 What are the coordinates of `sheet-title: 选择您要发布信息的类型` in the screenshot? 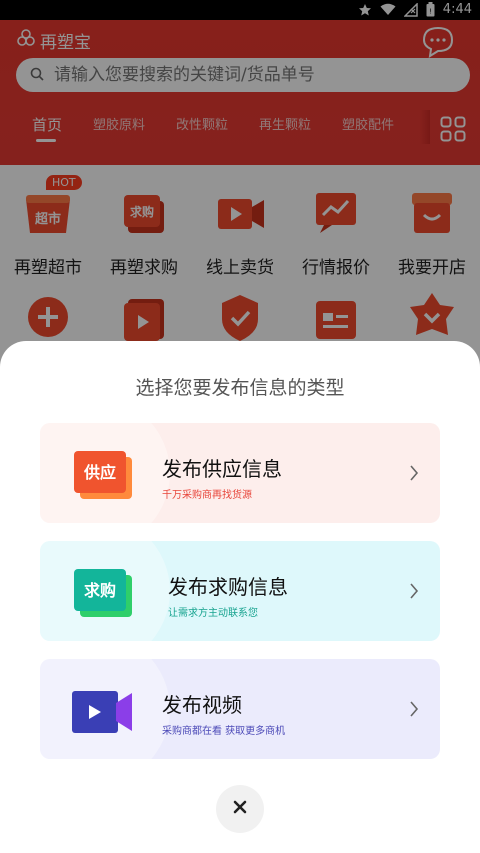 It's located at (240, 388).